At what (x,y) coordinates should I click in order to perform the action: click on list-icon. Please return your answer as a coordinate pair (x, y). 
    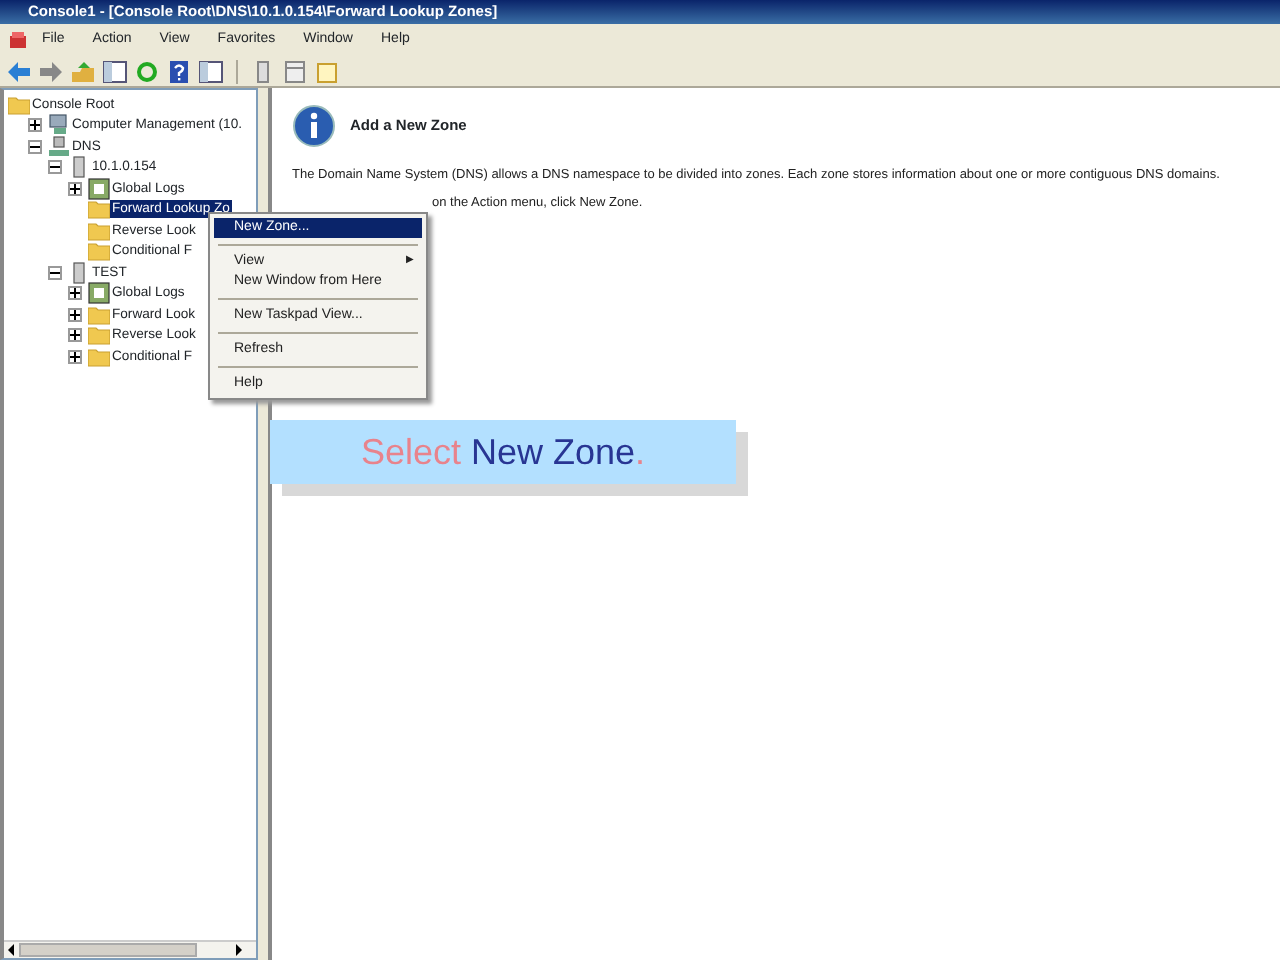
    Looking at the image, I should click on (295, 71).